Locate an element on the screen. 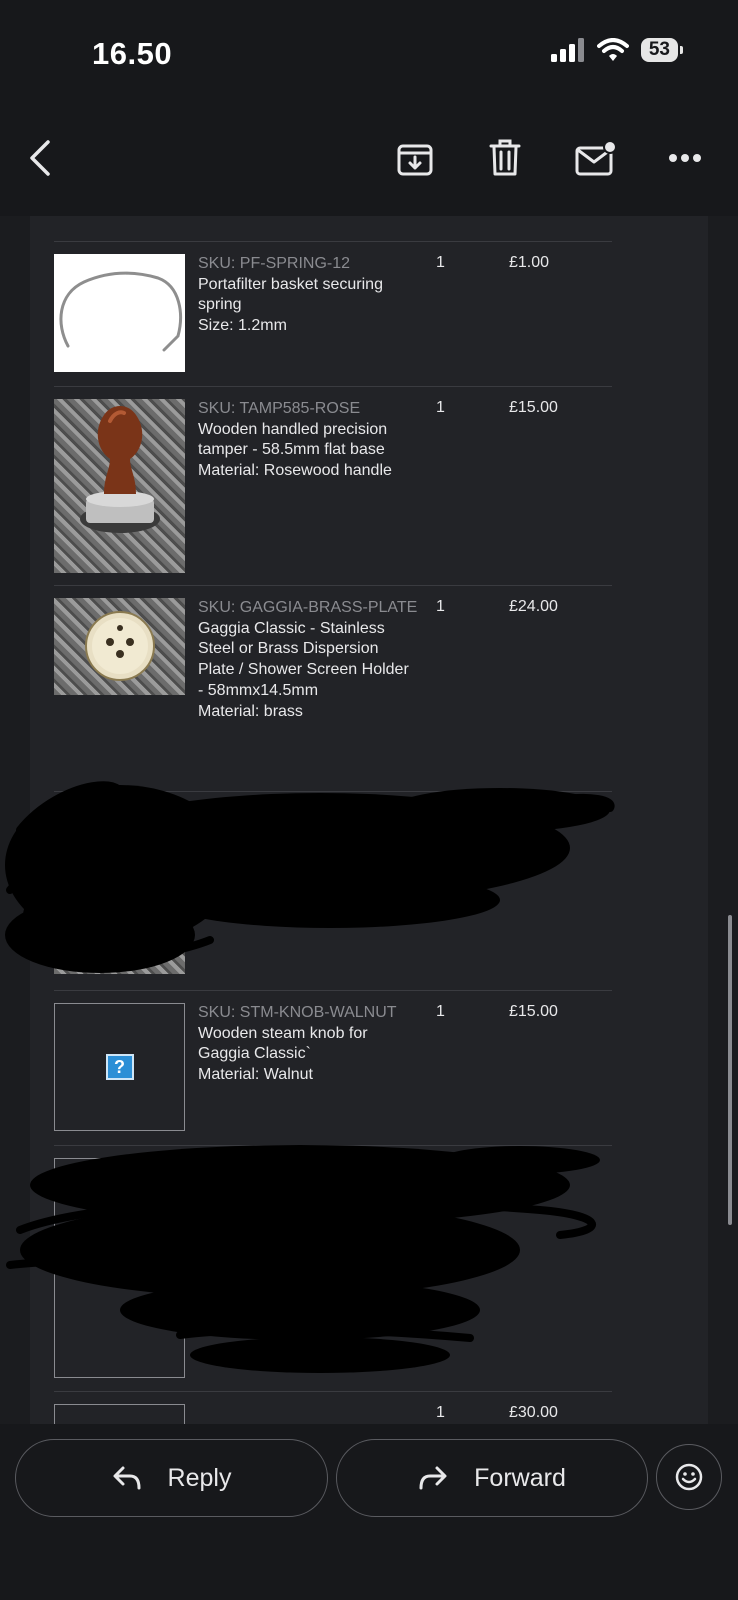 The width and height of the screenshot is (738, 1600). item-detail: Size: 1.2mm is located at coordinates (242, 326).